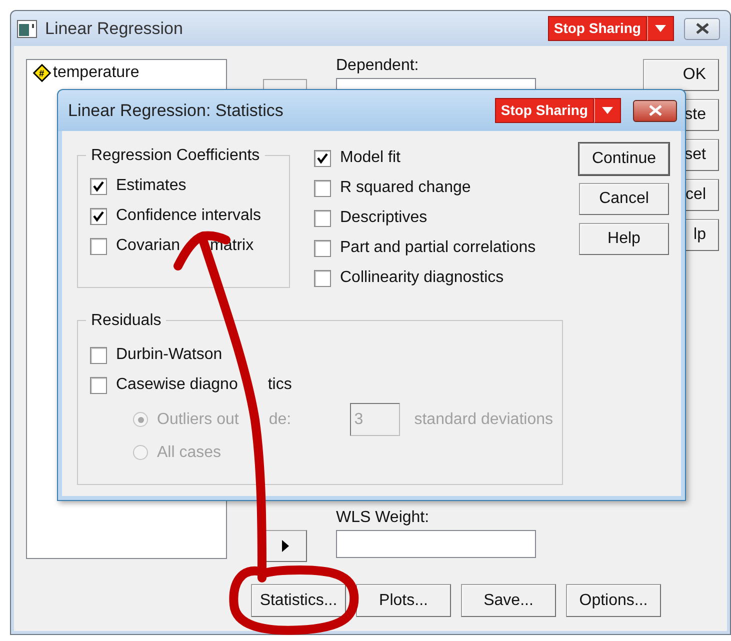 This screenshot has height=641, width=731. What do you see at coordinates (151, 186) in the screenshot?
I see `checkbox-label: Estimates` at bounding box center [151, 186].